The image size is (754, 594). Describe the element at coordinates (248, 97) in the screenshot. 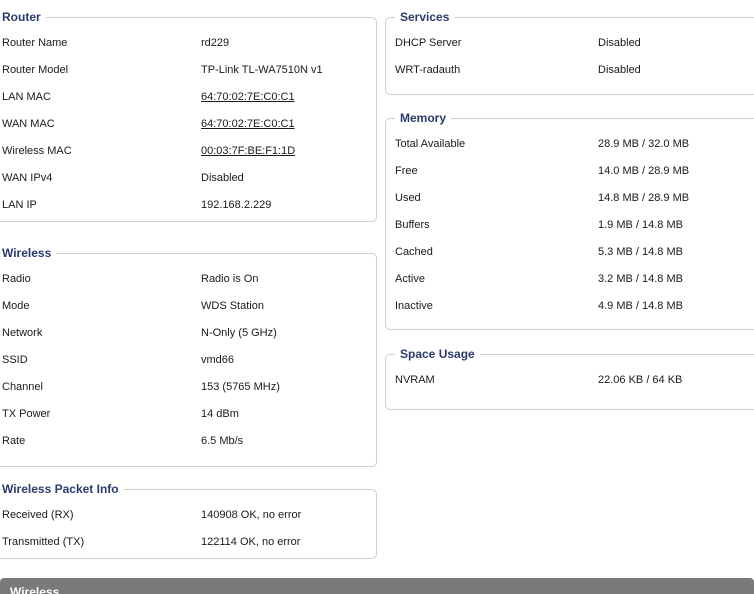

I see `lan-mac-link: 64:70:02:7E:C0:C1` at that location.